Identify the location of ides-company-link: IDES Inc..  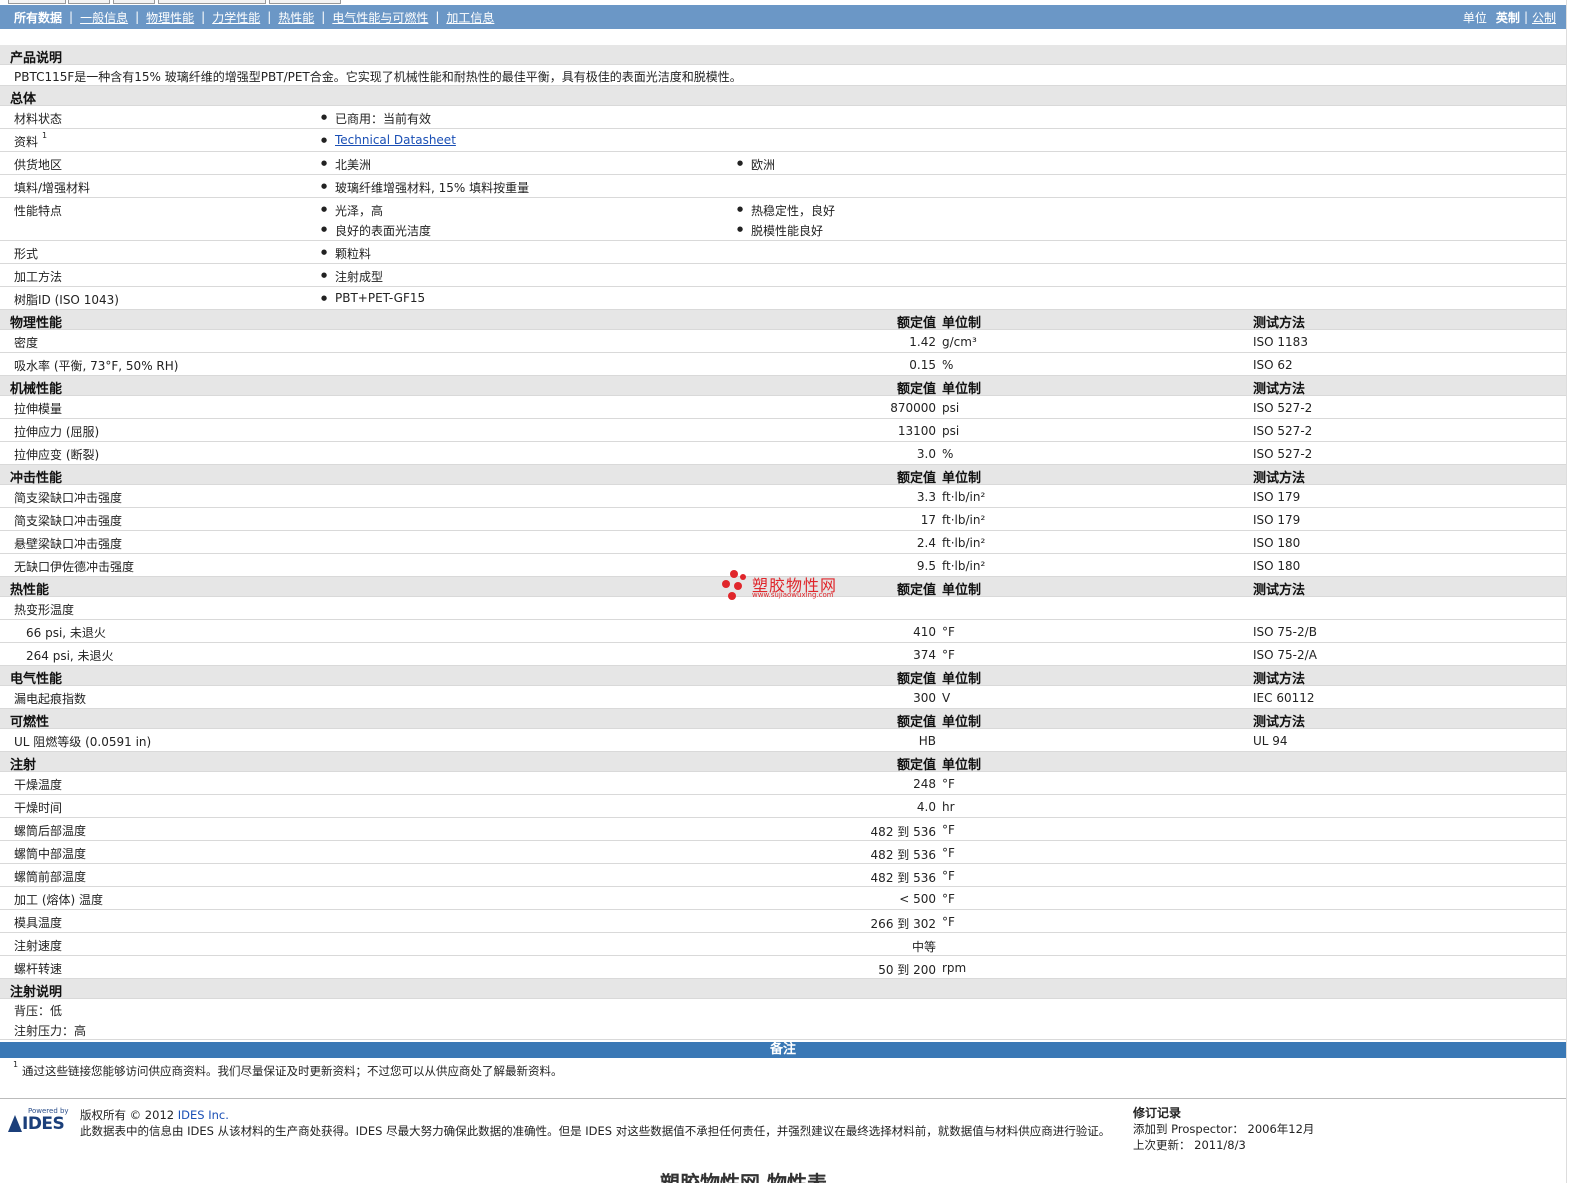
(203, 1115).